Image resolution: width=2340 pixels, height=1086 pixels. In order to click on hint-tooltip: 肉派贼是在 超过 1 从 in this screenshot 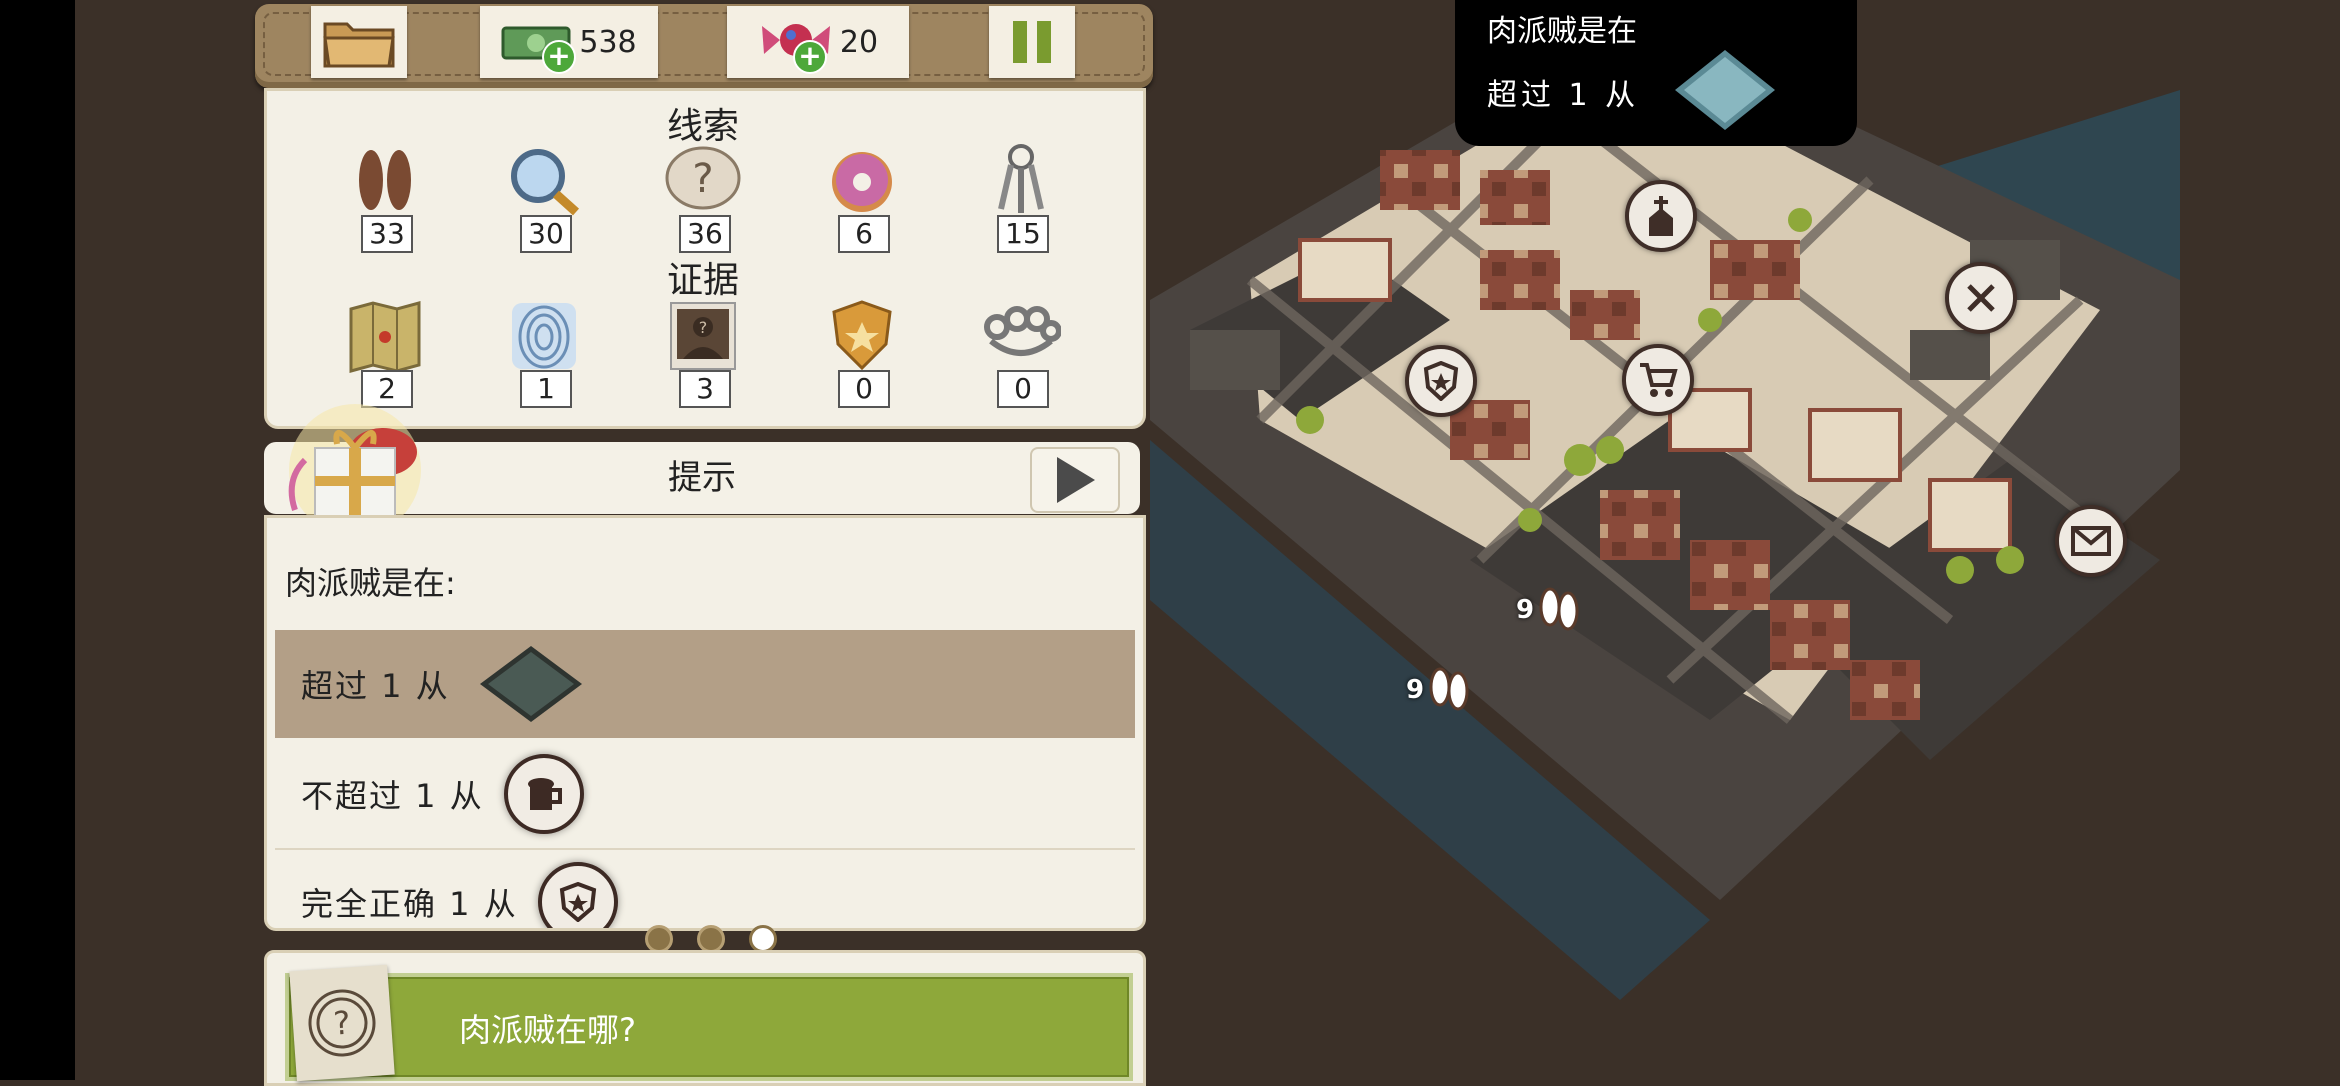, I will do `click(1656, 73)`.